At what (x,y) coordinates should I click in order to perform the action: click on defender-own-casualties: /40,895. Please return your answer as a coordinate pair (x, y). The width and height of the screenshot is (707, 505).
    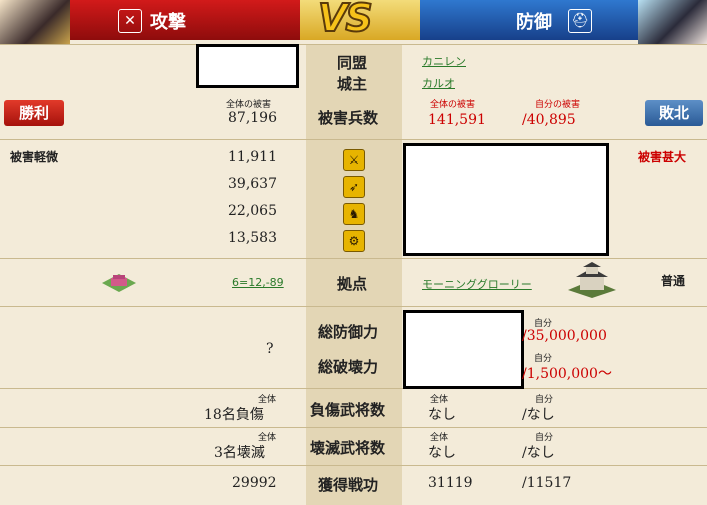
    Looking at the image, I should click on (549, 120).